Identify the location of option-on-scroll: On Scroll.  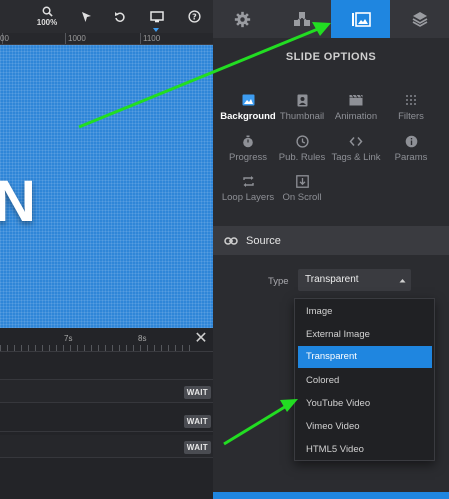
(302, 191).